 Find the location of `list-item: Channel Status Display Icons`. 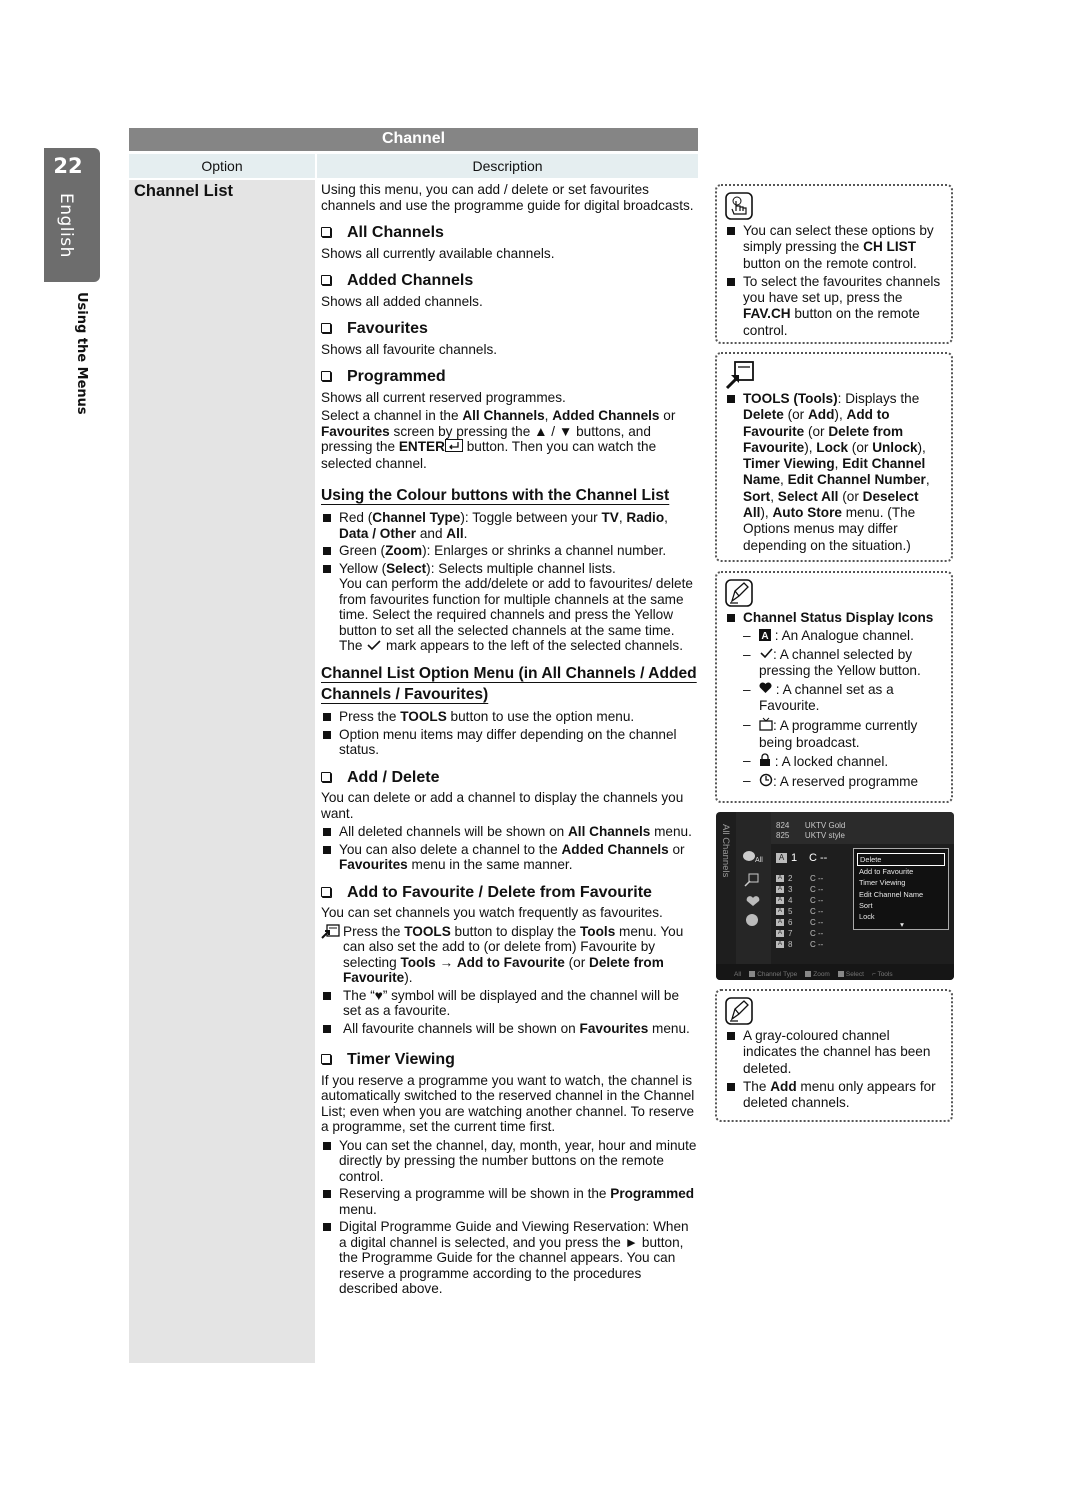

list-item: Channel Status Display Icons is located at coordinates (834, 618).